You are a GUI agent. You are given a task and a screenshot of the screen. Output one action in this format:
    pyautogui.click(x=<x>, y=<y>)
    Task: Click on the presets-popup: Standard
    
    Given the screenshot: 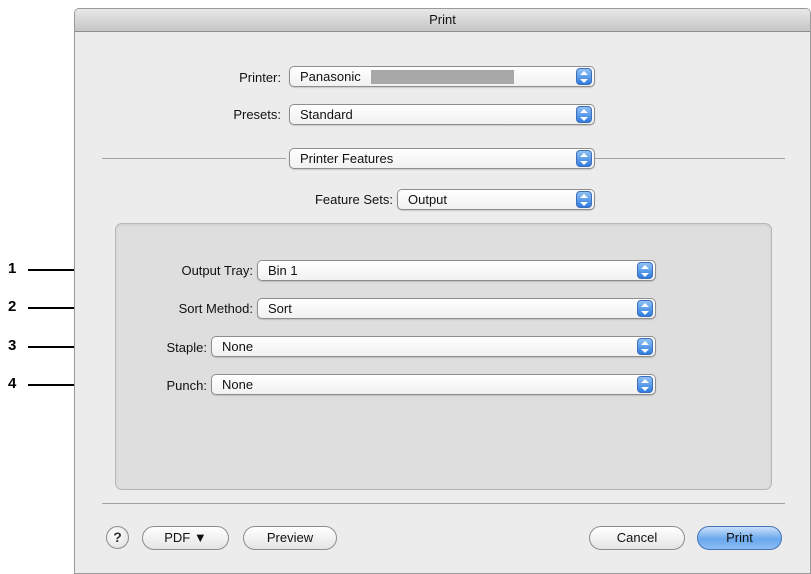 What is the action you would take?
    pyautogui.click(x=442, y=114)
    